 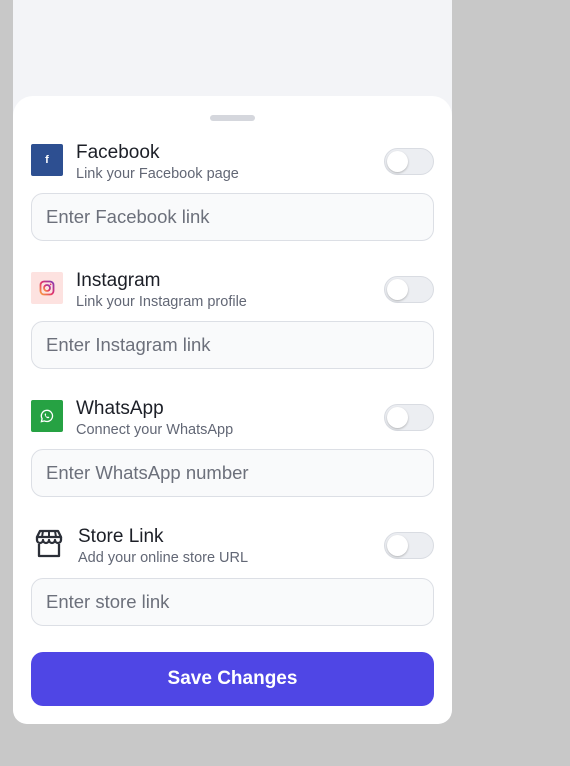 I want to click on facebook-toggle, so click(x=409, y=161).